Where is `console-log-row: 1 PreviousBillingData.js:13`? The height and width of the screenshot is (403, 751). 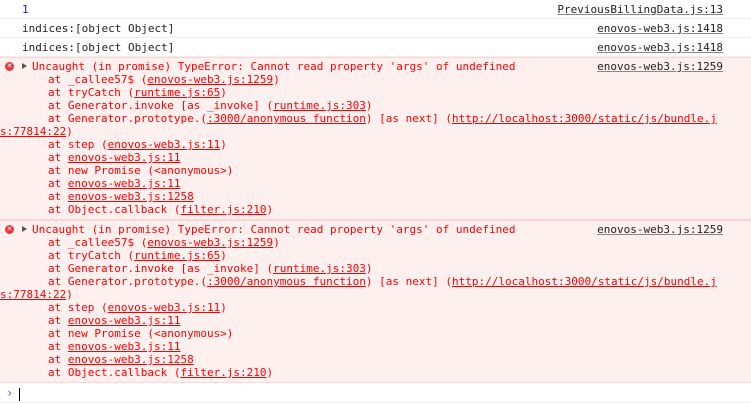 console-log-row: 1 PreviousBillingData.js:13 is located at coordinates (375, 9).